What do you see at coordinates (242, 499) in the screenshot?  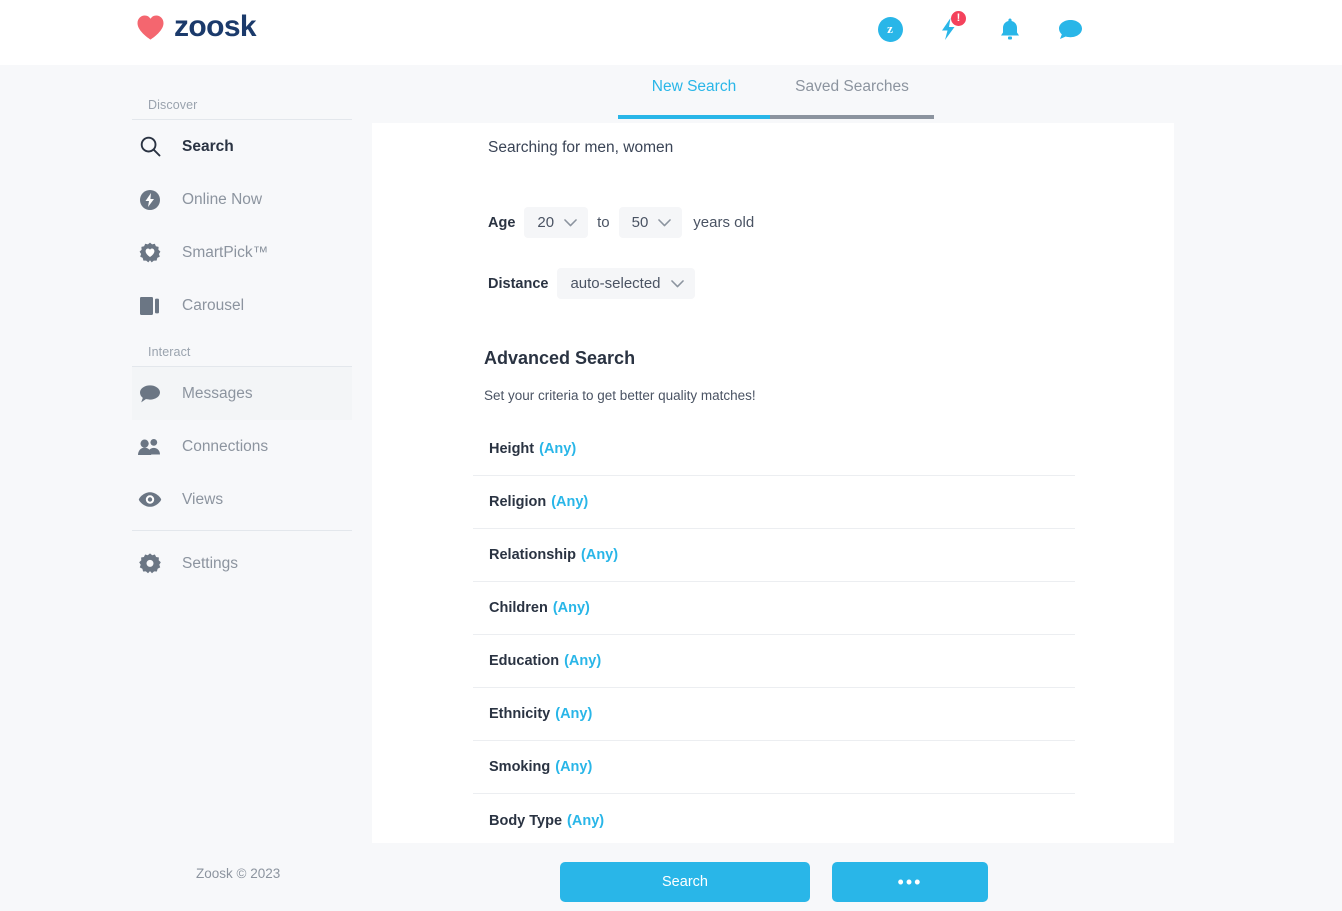 I see `sidebar-item-views: Views` at bounding box center [242, 499].